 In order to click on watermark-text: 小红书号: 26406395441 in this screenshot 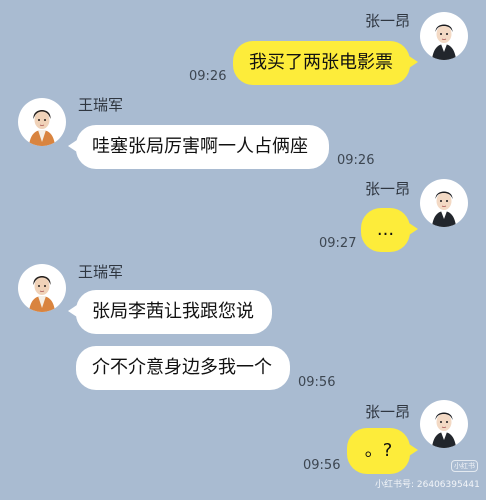, I will do `click(427, 485)`.